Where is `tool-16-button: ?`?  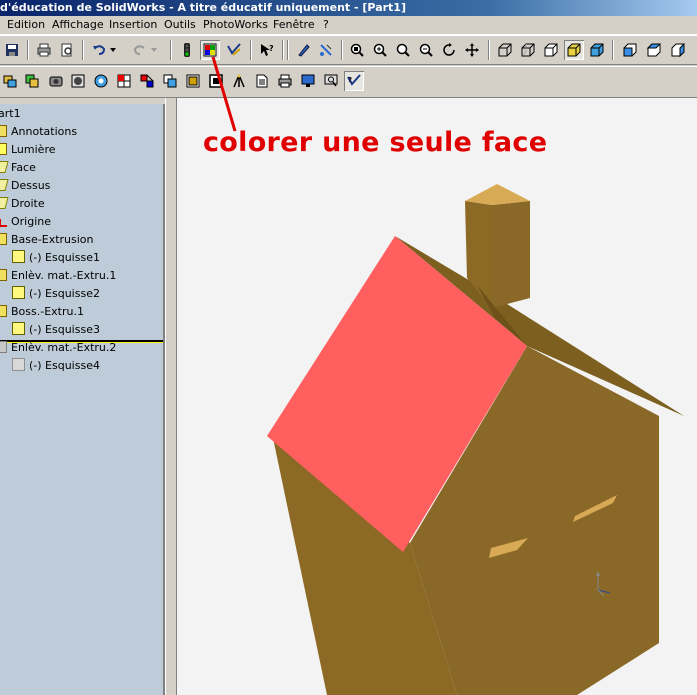 tool-16-button: ? is located at coordinates (354, 81).